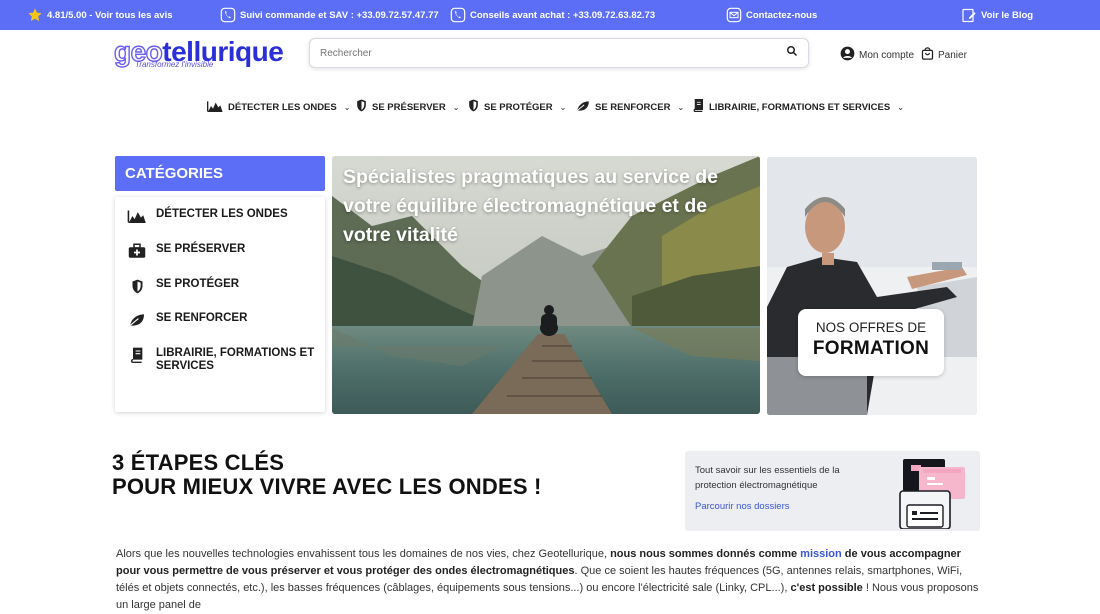  Describe the element at coordinates (35, 15) in the screenshot. I see `star-icon` at that location.